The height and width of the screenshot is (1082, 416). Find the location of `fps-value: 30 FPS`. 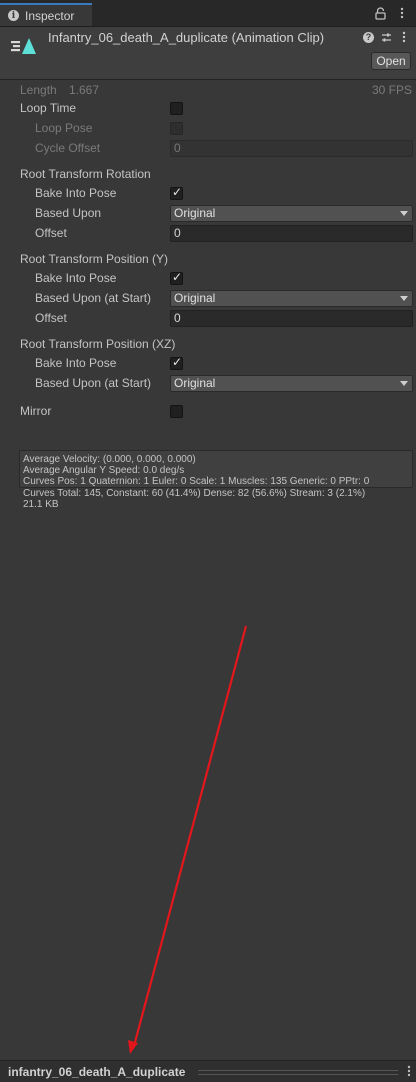

fps-value: 30 FPS is located at coordinates (391, 90).